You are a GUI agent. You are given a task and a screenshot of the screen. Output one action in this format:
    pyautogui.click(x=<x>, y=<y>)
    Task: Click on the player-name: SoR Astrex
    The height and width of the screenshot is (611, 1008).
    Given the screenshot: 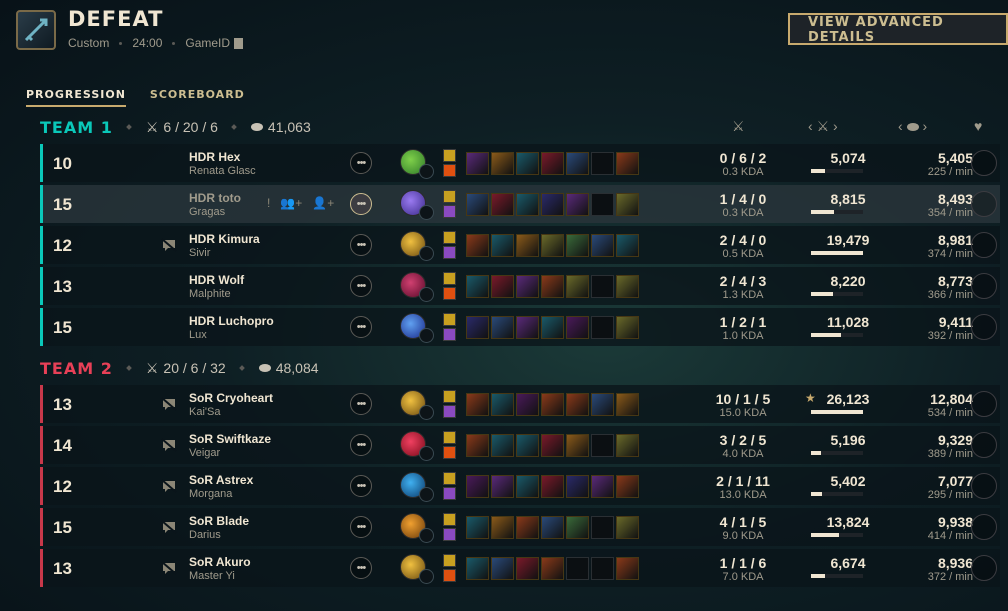 What is the action you would take?
    pyautogui.click(x=221, y=480)
    